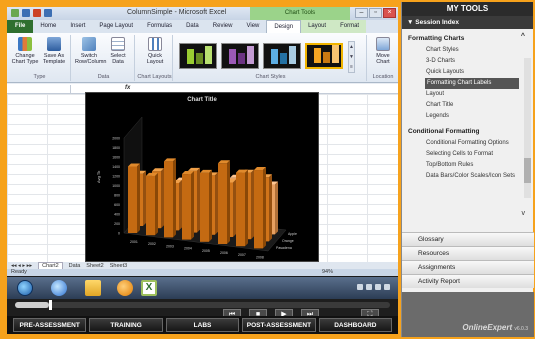 This screenshot has width=535, height=339. I want to click on ribbon-group-styles: ▲ ▼ ≡ Chart Styles, so click(271, 58).